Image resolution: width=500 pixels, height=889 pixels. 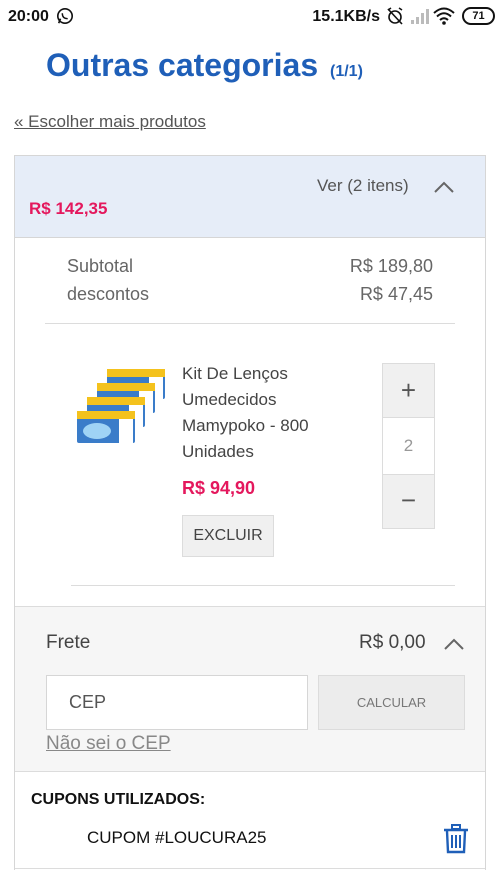 I want to click on discount-label: descontos, so click(x=108, y=294).